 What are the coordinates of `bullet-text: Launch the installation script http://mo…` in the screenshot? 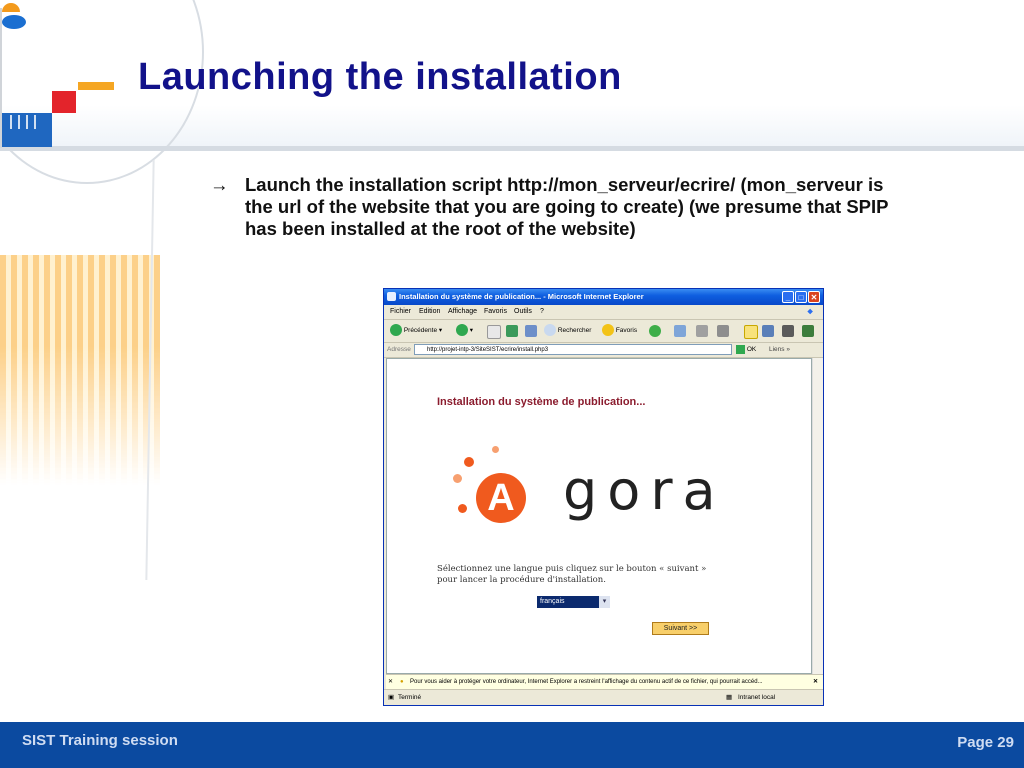 It's located at (567, 206).